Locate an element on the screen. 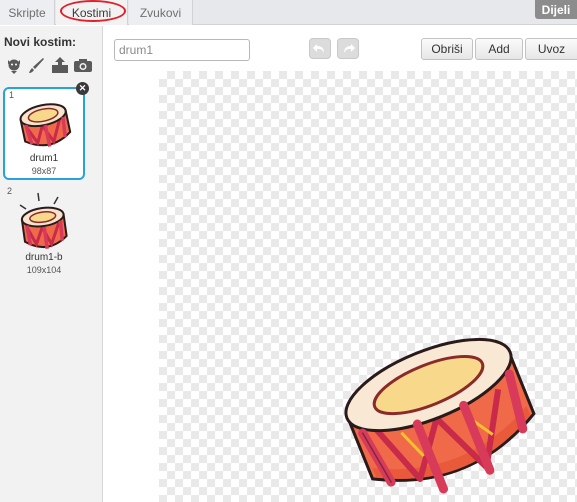 The height and width of the screenshot is (502, 577). tab-bar: Skripte Kostimi Zvukovi Dijeli is located at coordinates (288, 12).